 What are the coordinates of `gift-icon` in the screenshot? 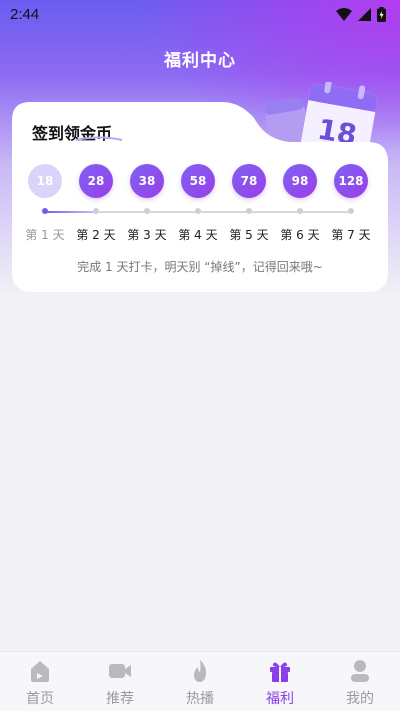 It's located at (280, 672).